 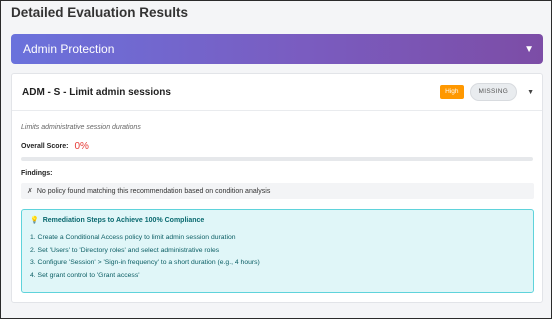 What do you see at coordinates (452, 92) in the screenshot?
I see `severity-badge: High` at bounding box center [452, 92].